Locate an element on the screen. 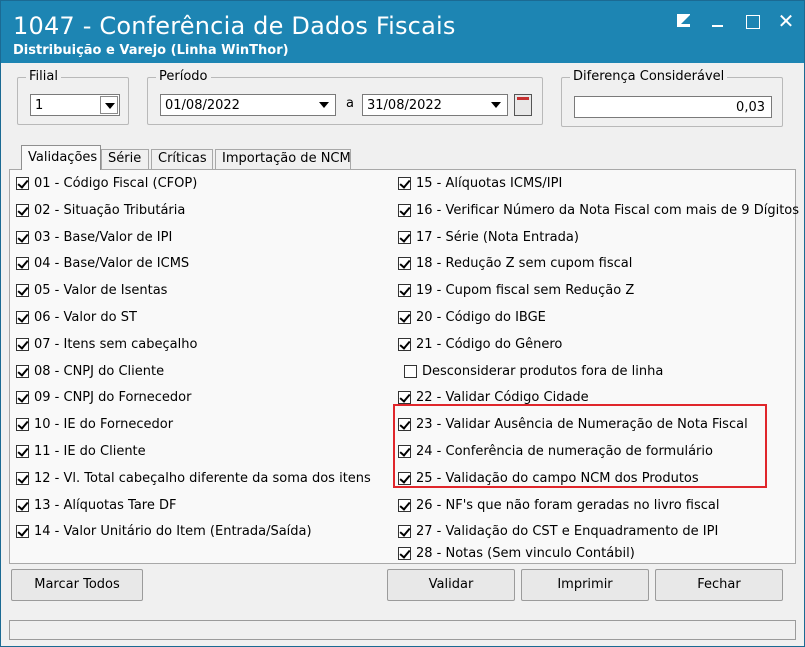 Image resolution: width=805 pixels, height=647 pixels. checkbox-label: 20 - Código do IBGE is located at coordinates (481, 317).